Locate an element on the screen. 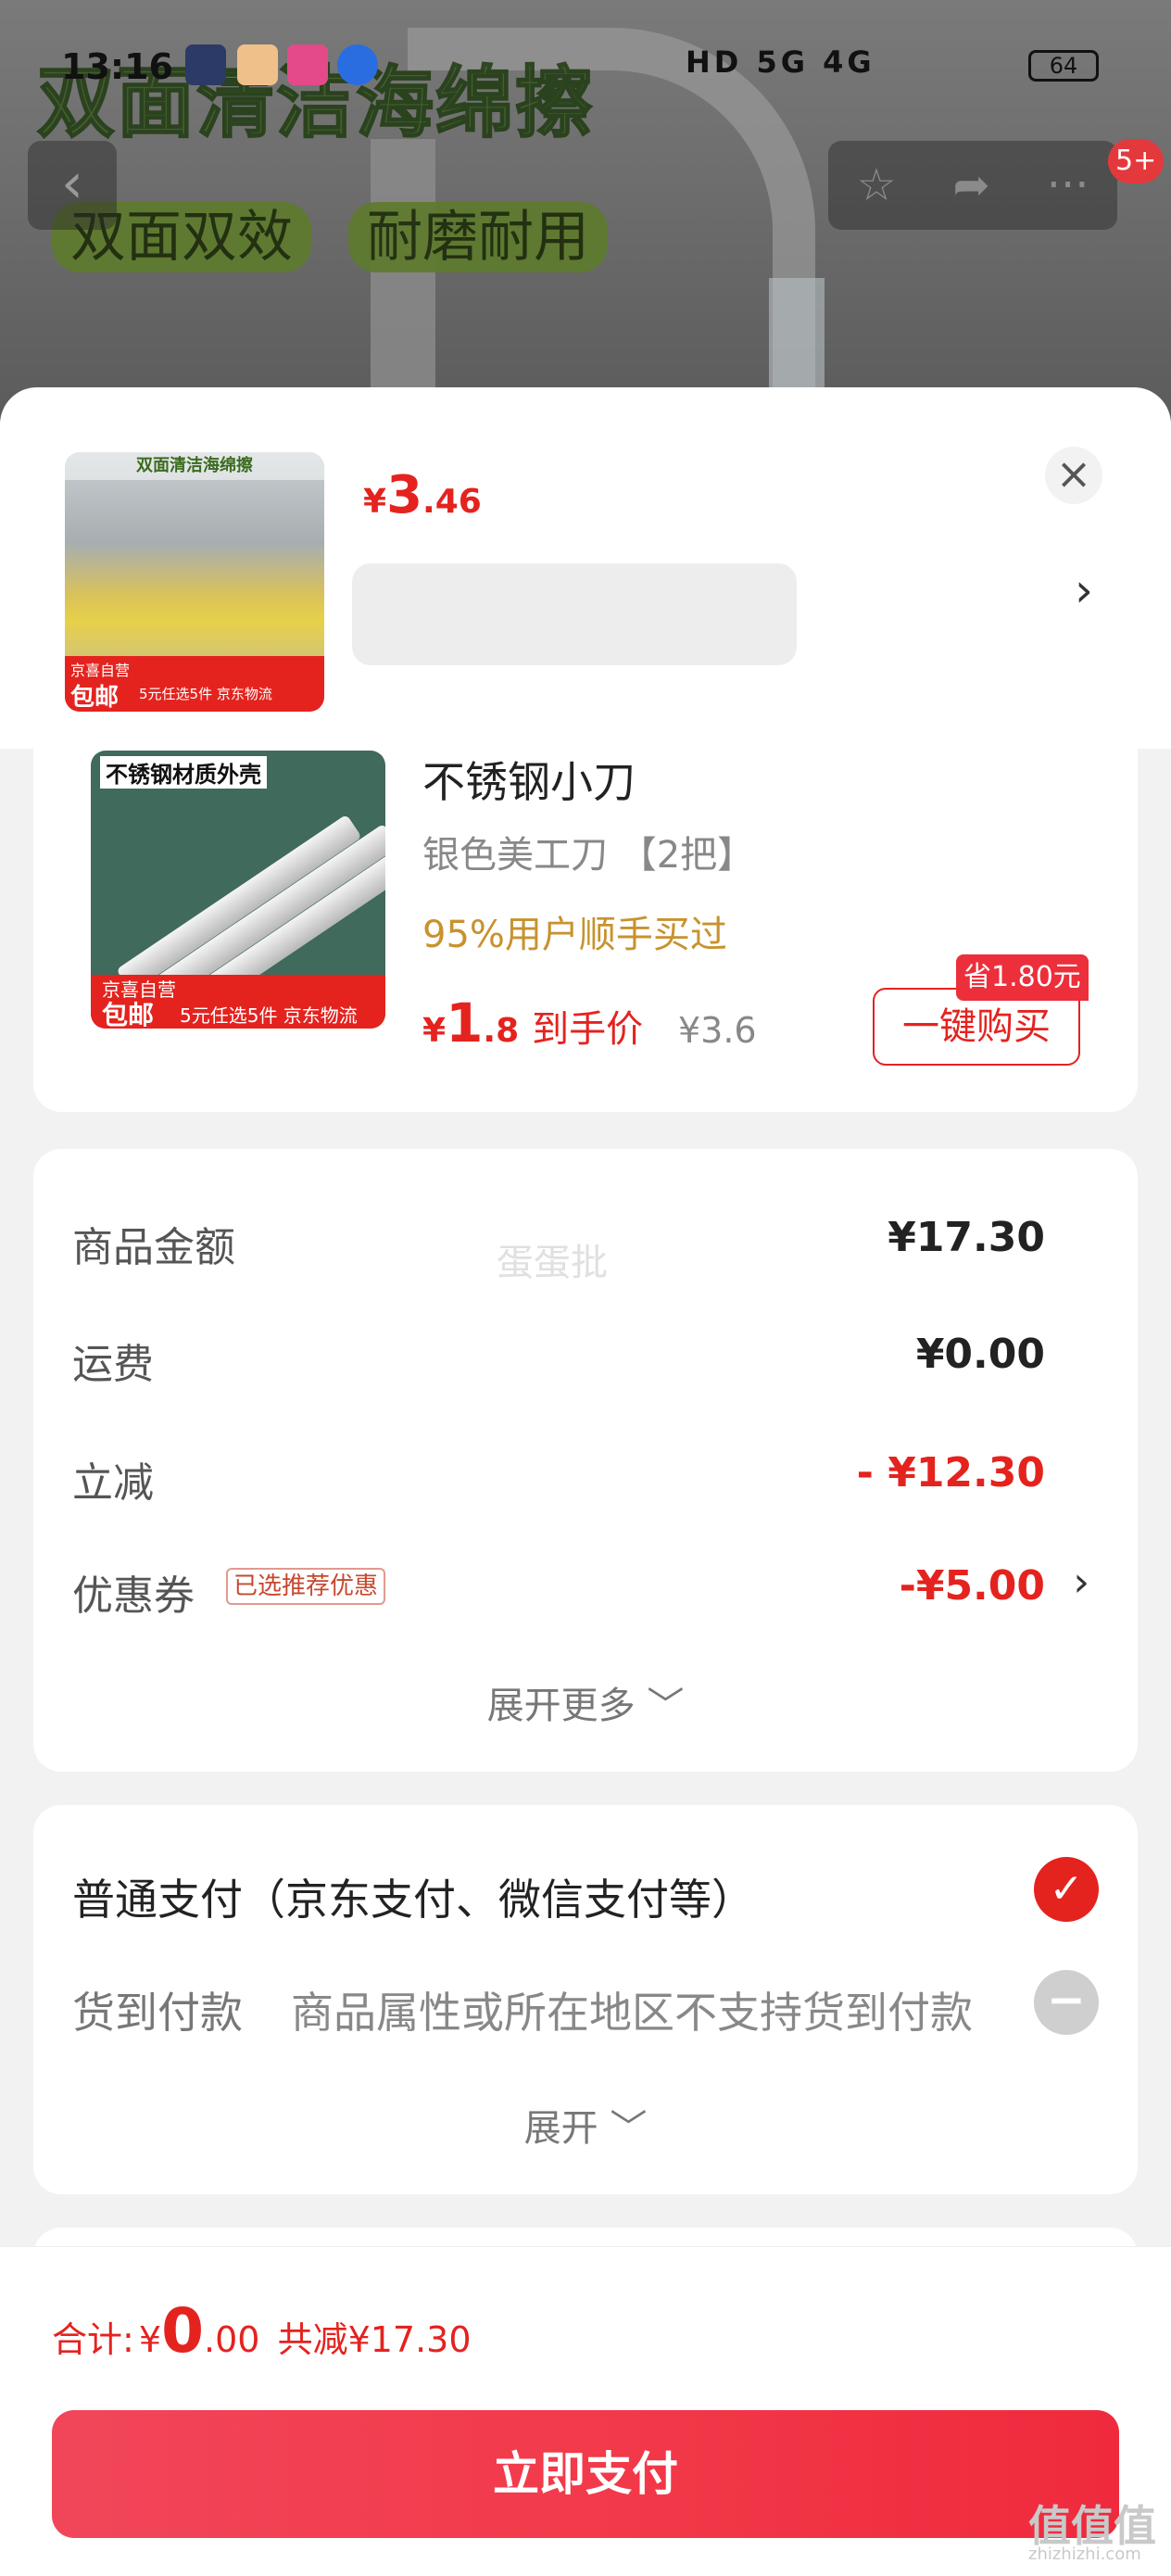 This screenshot has height=2576, width=1171. checkmark-icon: ✓ is located at coordinates (1067, 1889).